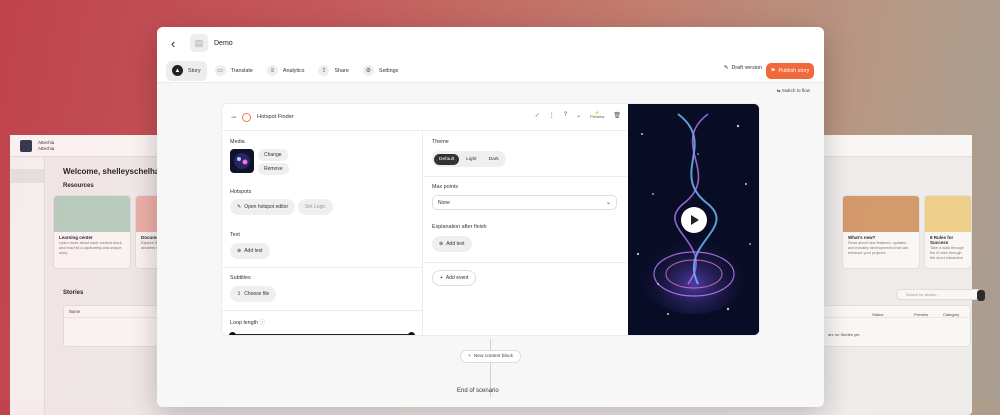 The width and height of the screenshot is (1000, 415). Describe the element at coordinates (537, 115) in the screenshot. I see `check-icon: ✓` at that location.